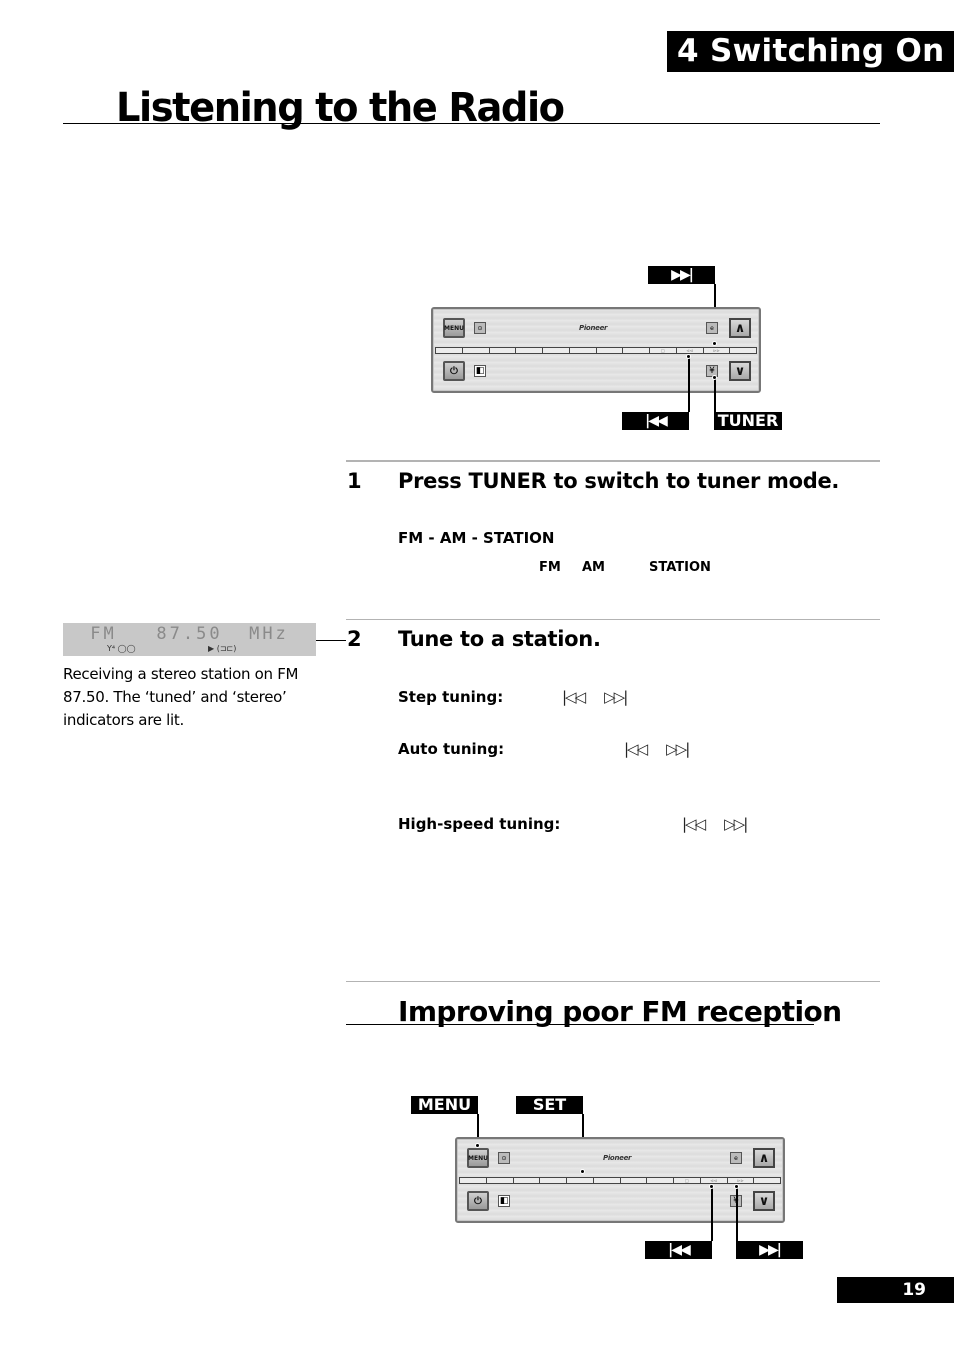  I want to click on high-speed-tuning-label: High-speed tuning:, so click(479, 824).